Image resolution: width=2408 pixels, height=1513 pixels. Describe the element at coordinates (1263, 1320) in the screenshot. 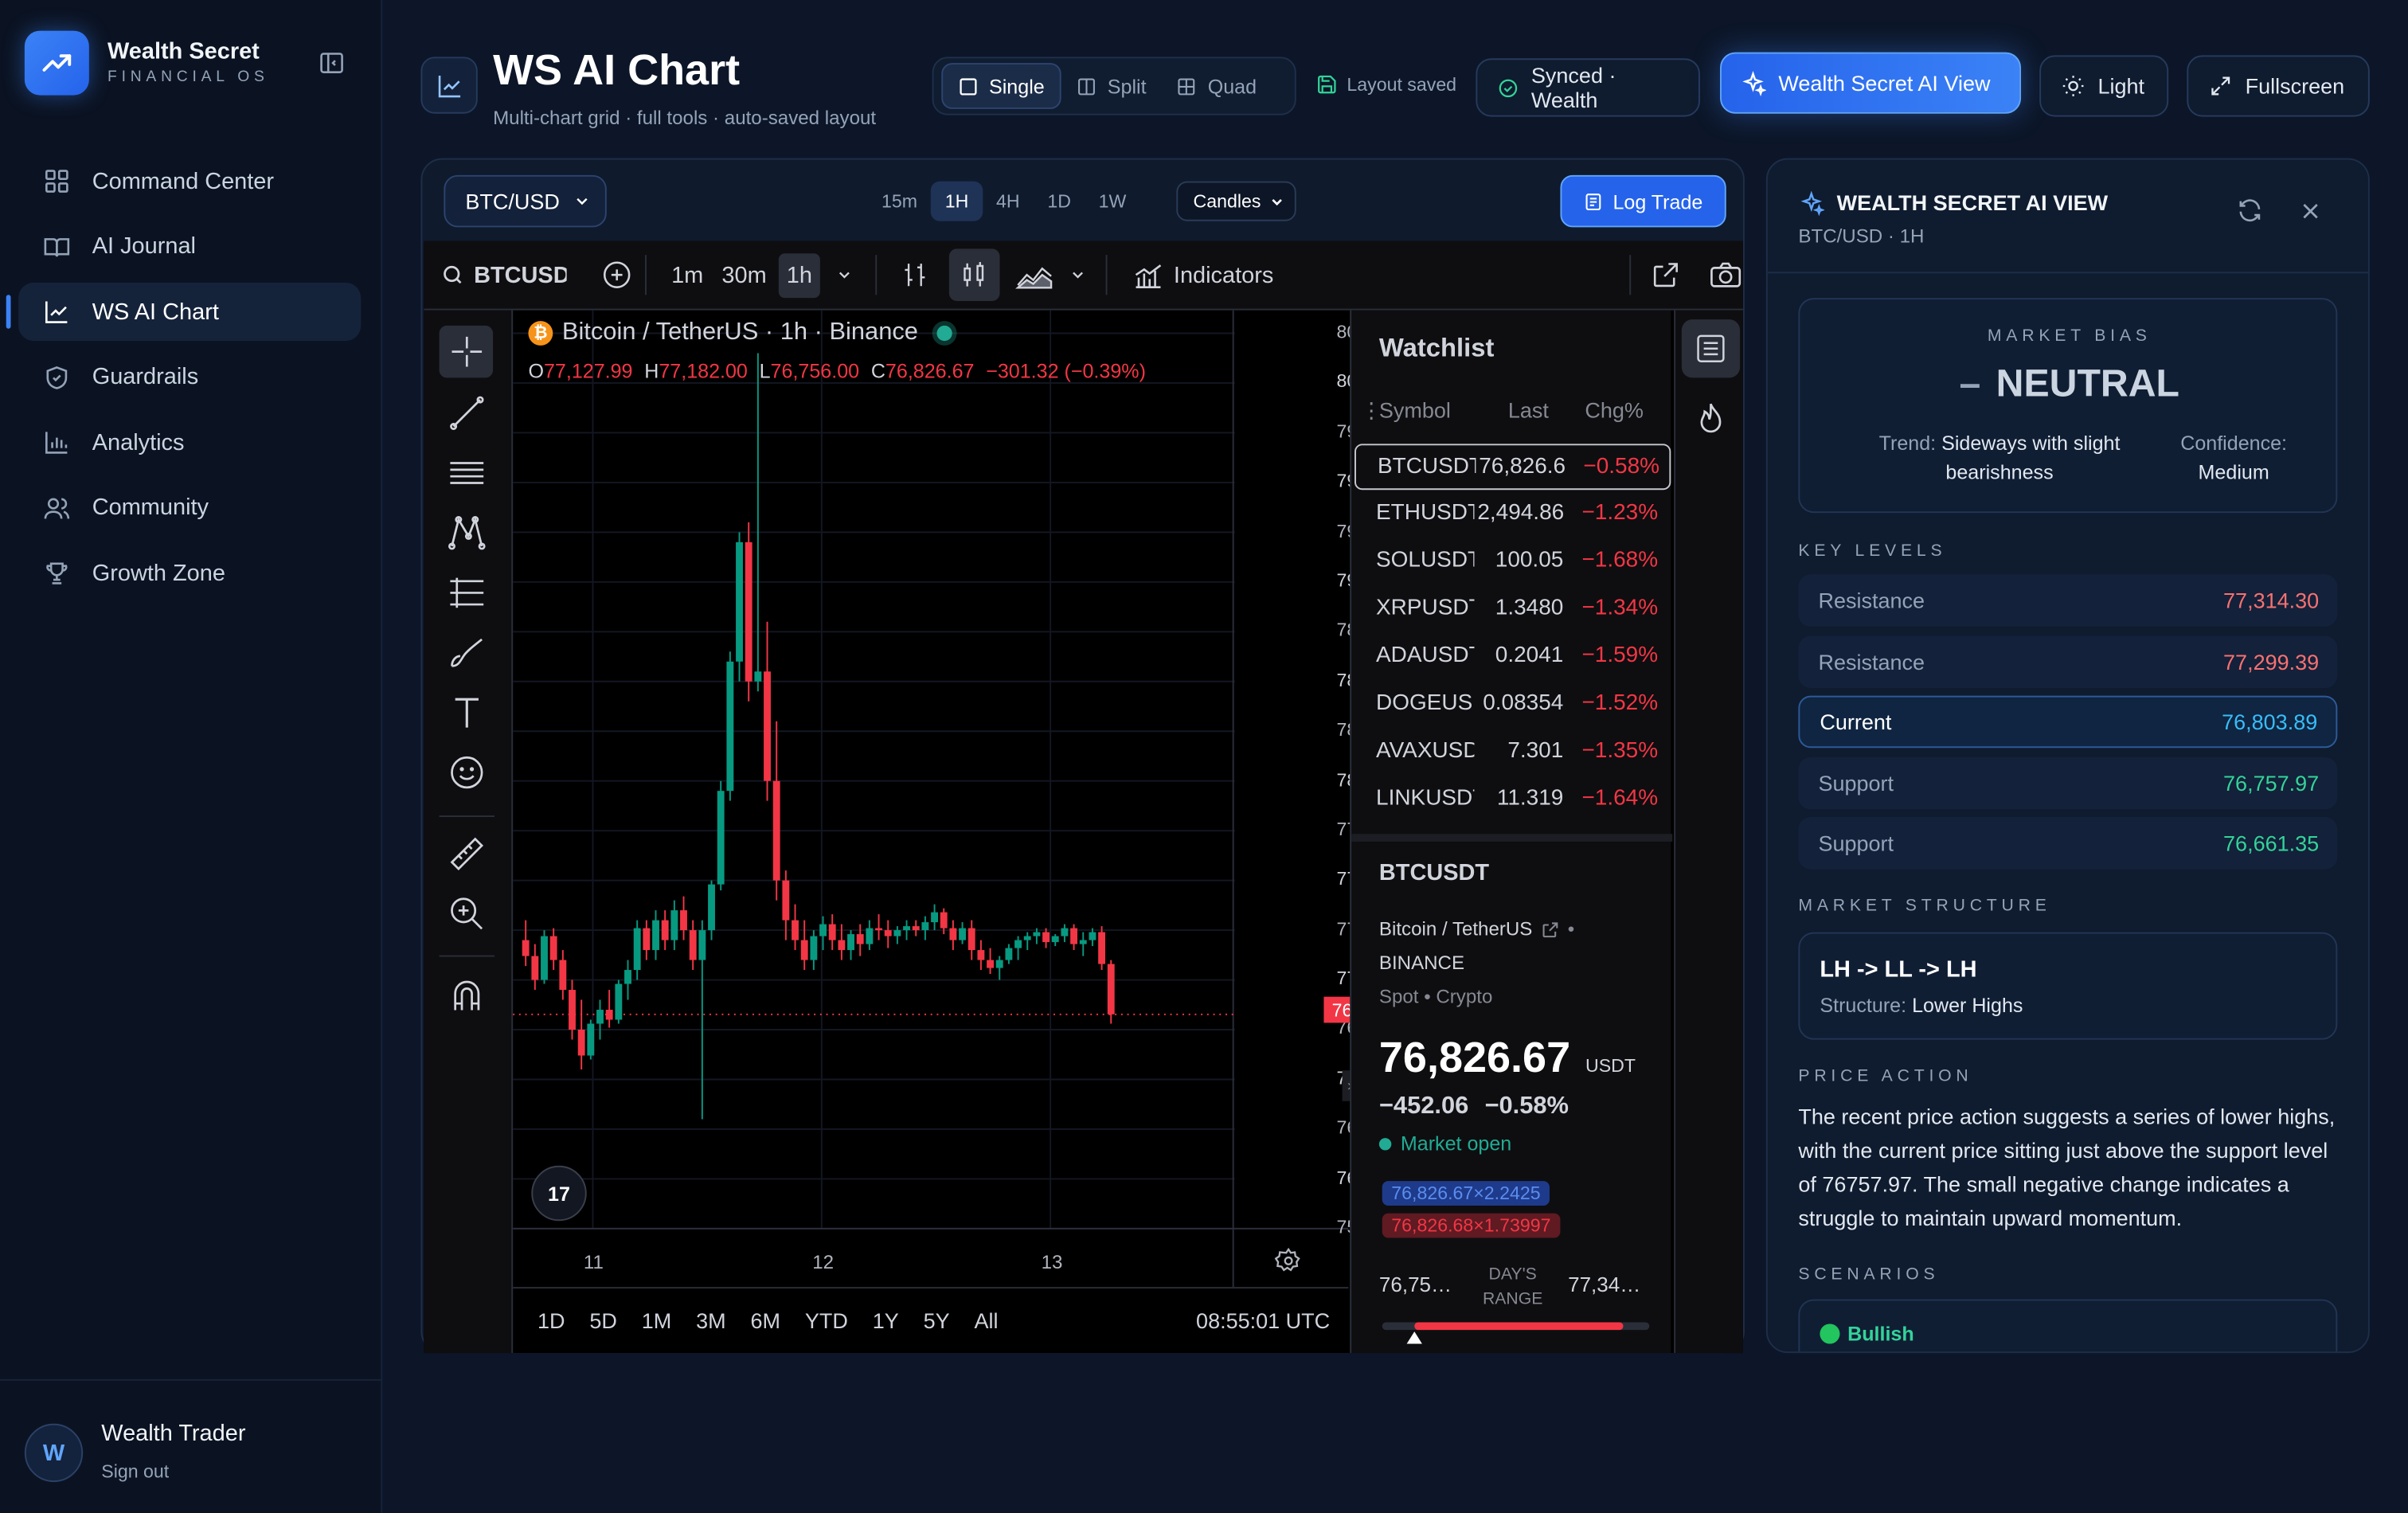

I see `utc-clock: 08:55:01 UTC` at that location.